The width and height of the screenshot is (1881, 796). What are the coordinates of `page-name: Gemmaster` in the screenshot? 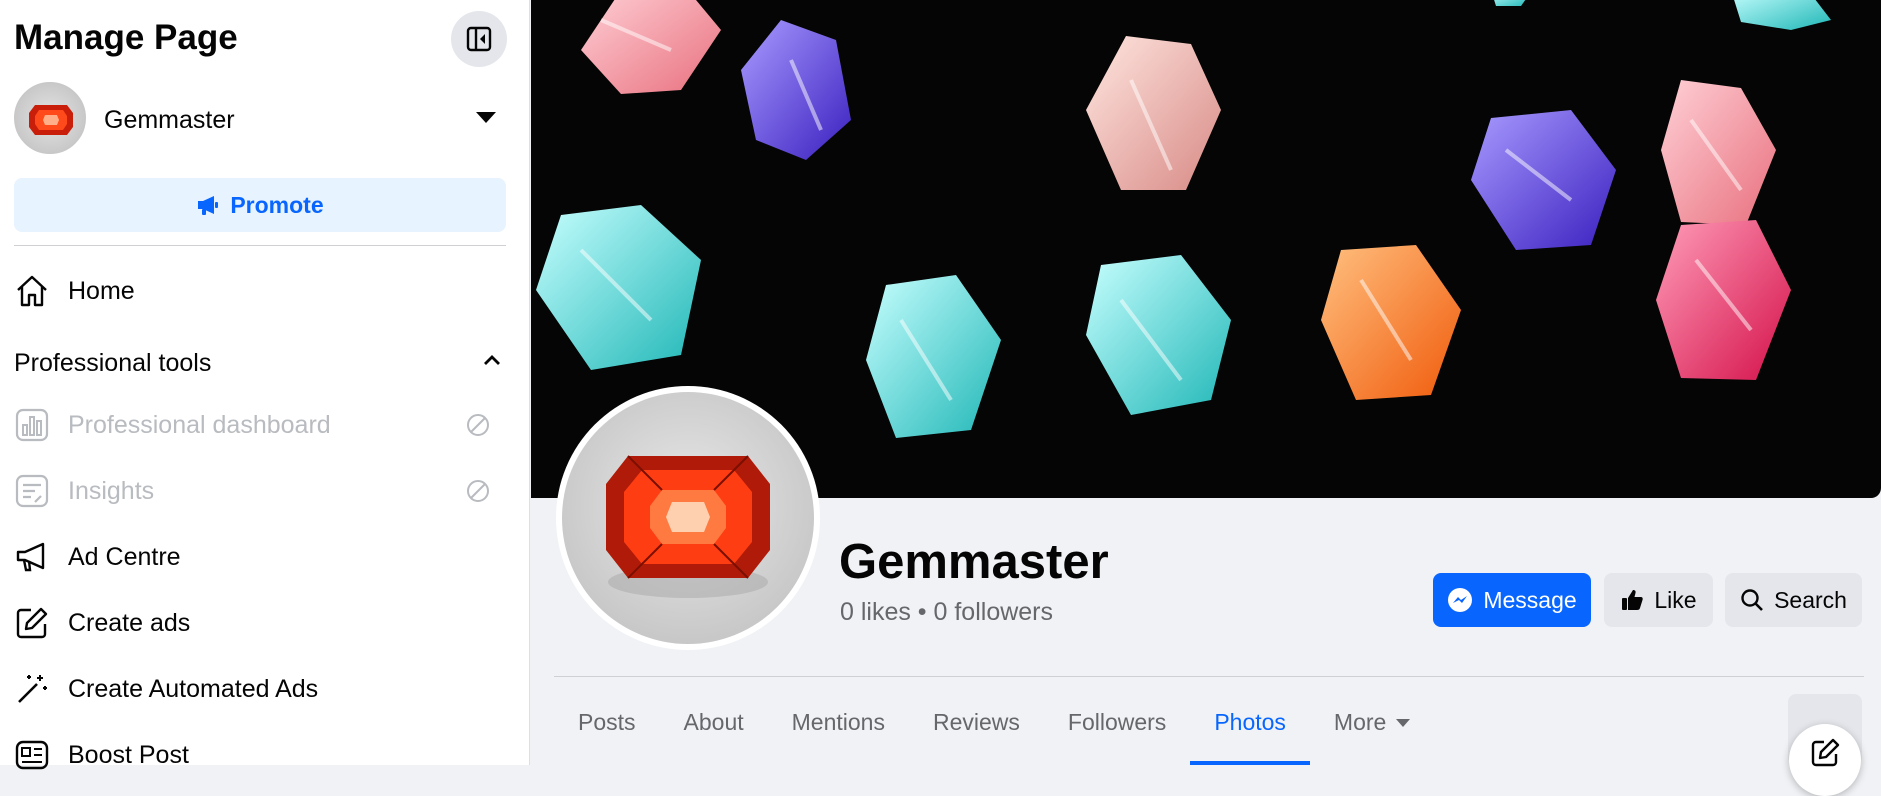 It's located at (169, 120).